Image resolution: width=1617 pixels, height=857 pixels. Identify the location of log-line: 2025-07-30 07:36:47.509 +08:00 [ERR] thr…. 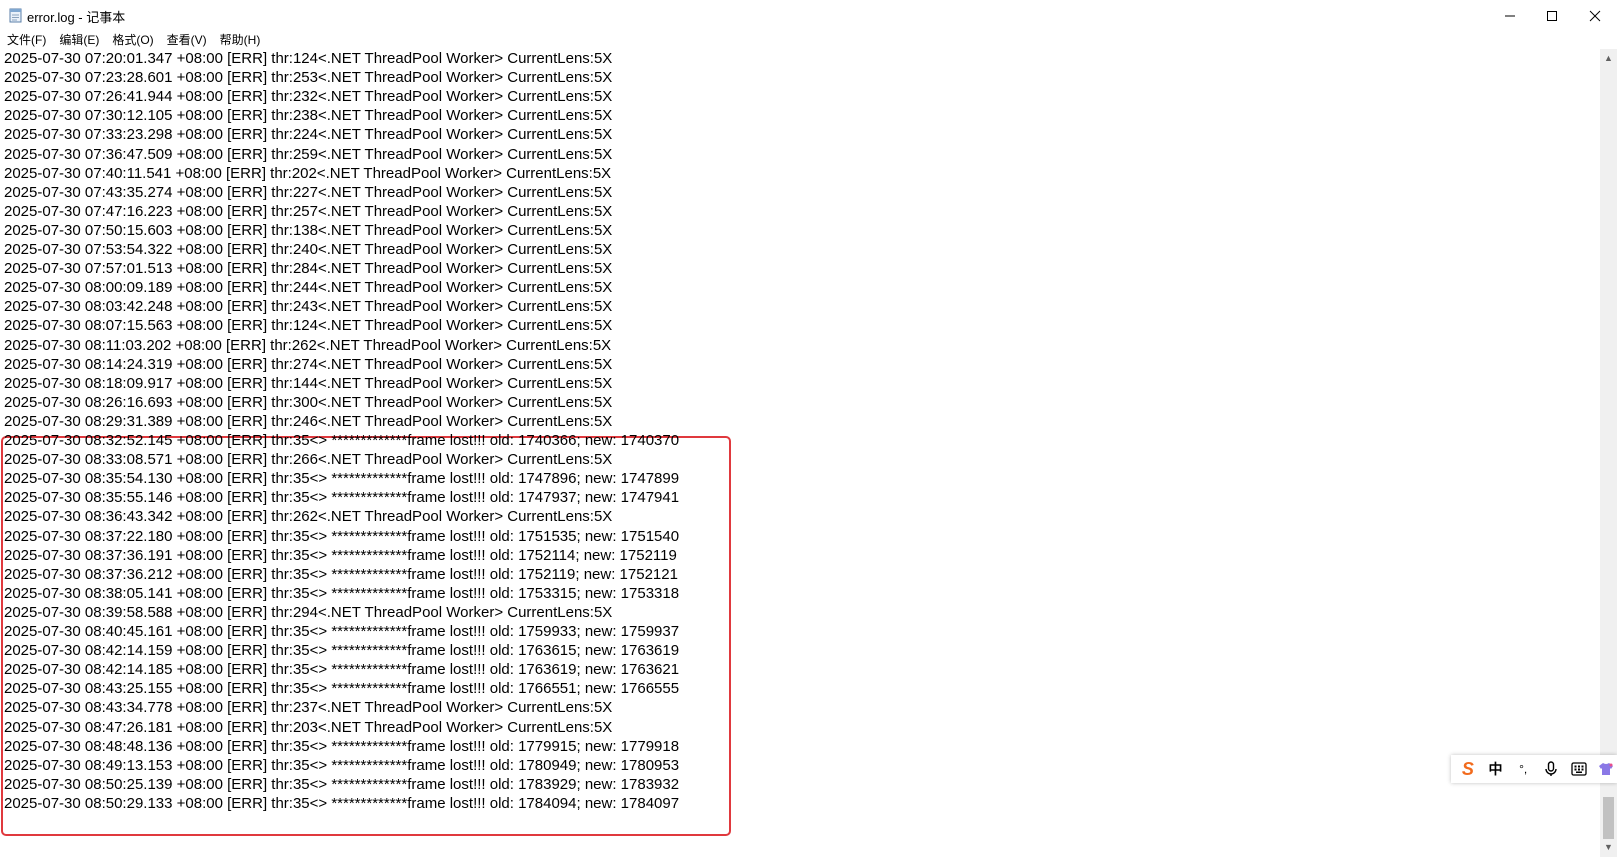
(308, 154).